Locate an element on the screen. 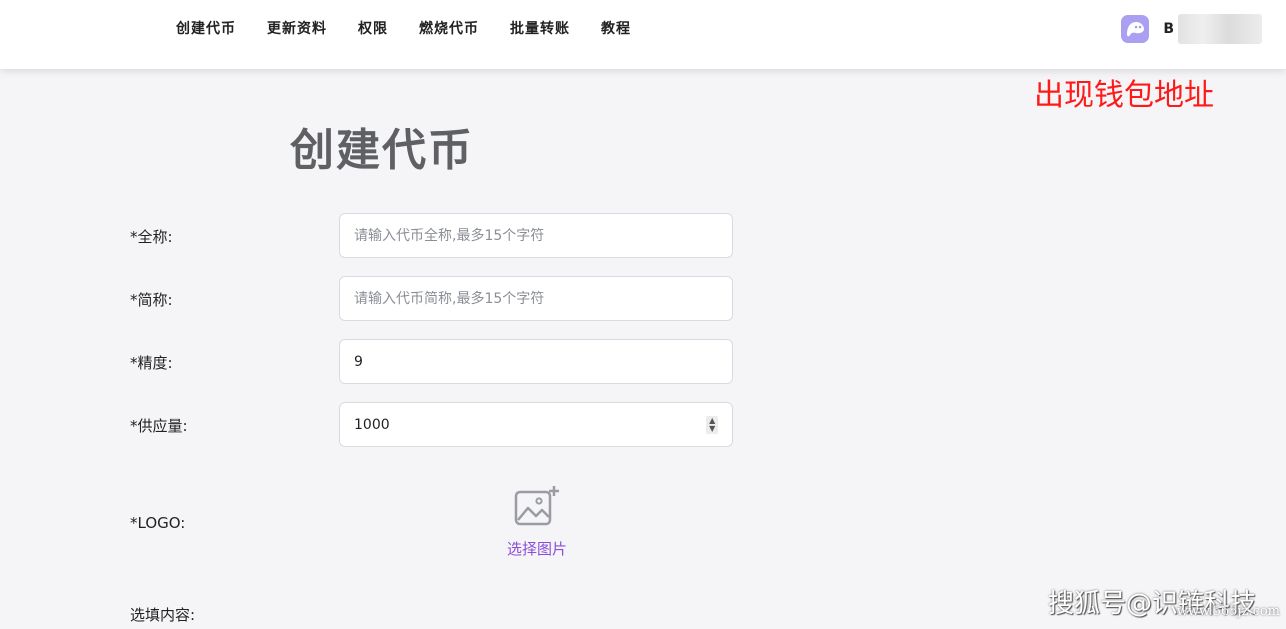 This screenshot has height=629, width=1286. decimals-label: *精度: is located at coordinates (151, 363).